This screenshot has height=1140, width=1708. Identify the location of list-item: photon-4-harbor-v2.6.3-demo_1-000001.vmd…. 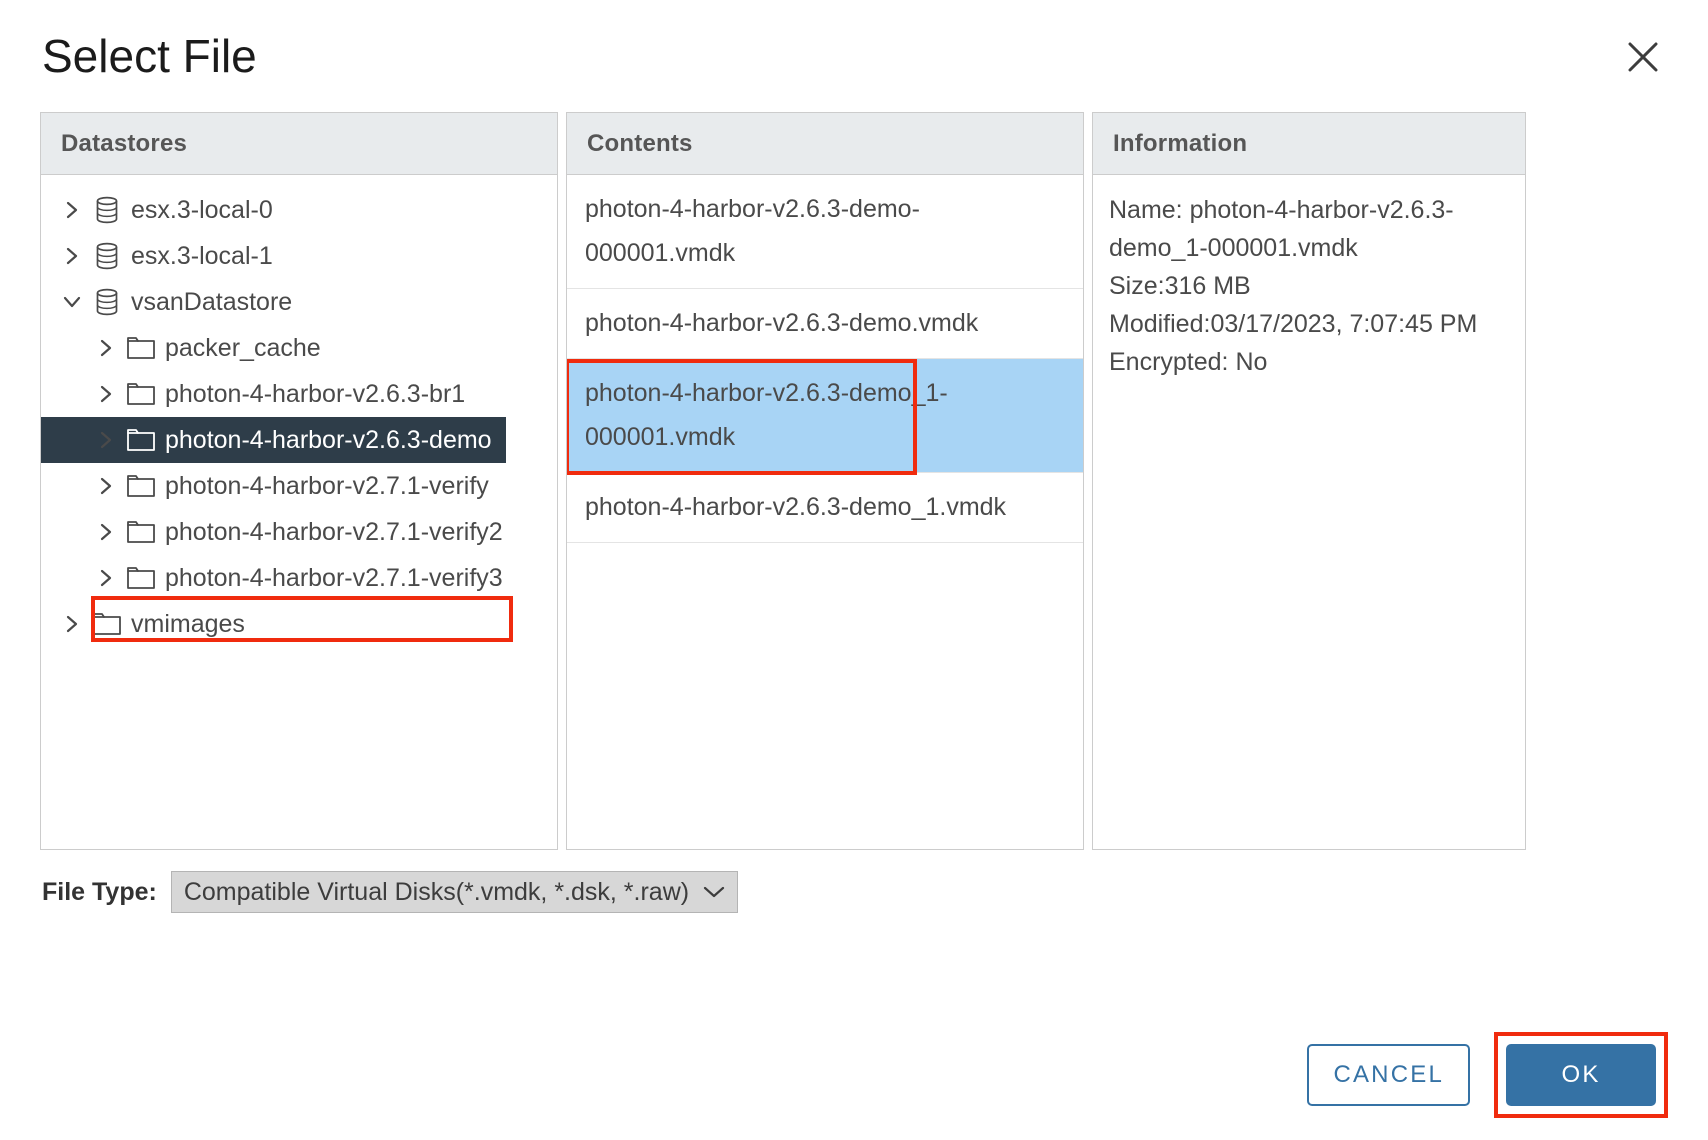
(825, 416).